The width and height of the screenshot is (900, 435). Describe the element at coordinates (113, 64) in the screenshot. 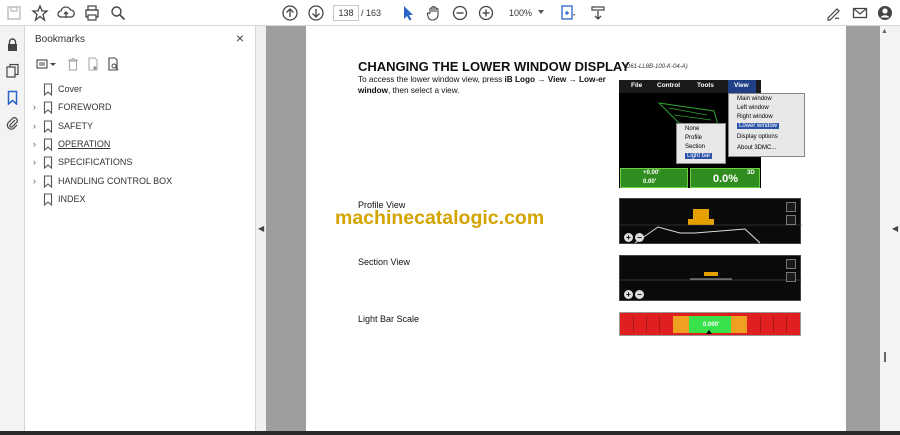

I see `find-bookmark-icon` at that location.